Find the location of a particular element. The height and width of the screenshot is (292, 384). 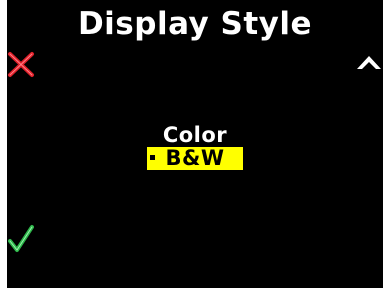

checkmark-icon is located at coordinates (21, 239).